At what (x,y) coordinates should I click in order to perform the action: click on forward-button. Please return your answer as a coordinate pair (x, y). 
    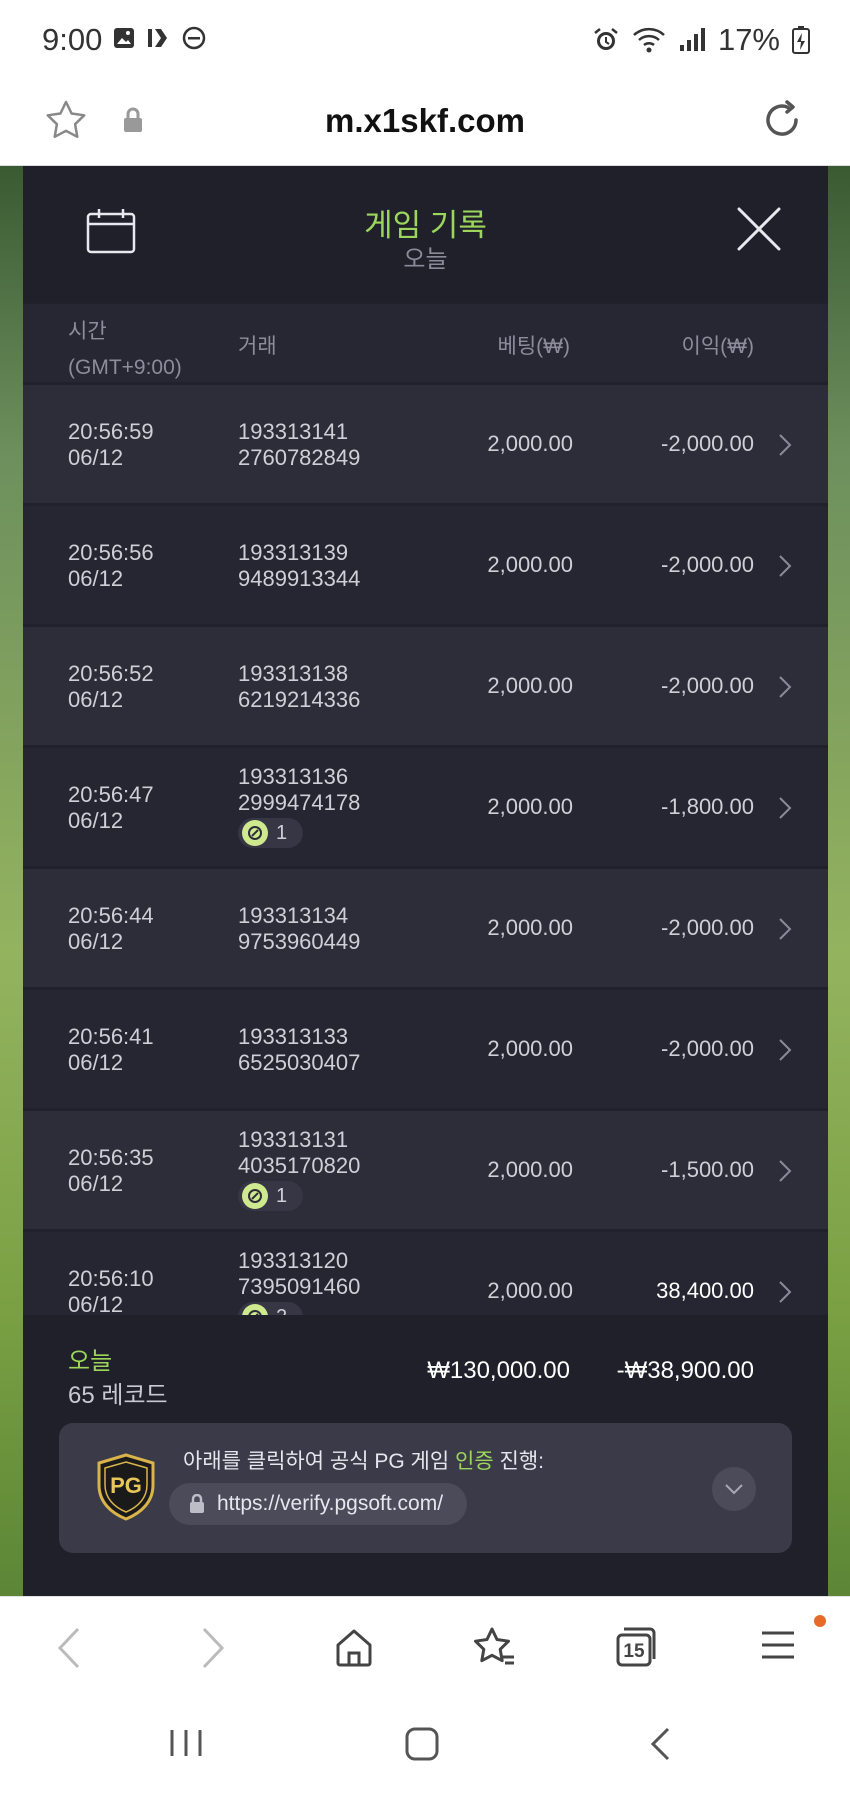
    Looking at the image, I should click on (213, 1650).